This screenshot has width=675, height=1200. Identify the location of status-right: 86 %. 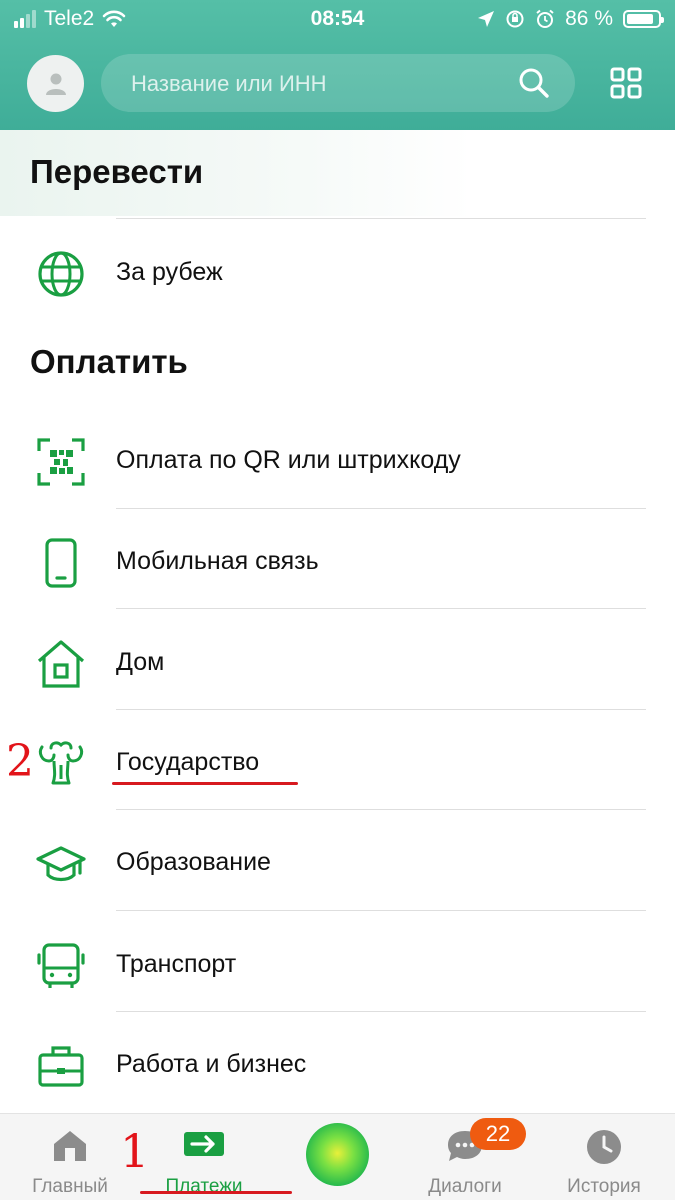
(570, 19).